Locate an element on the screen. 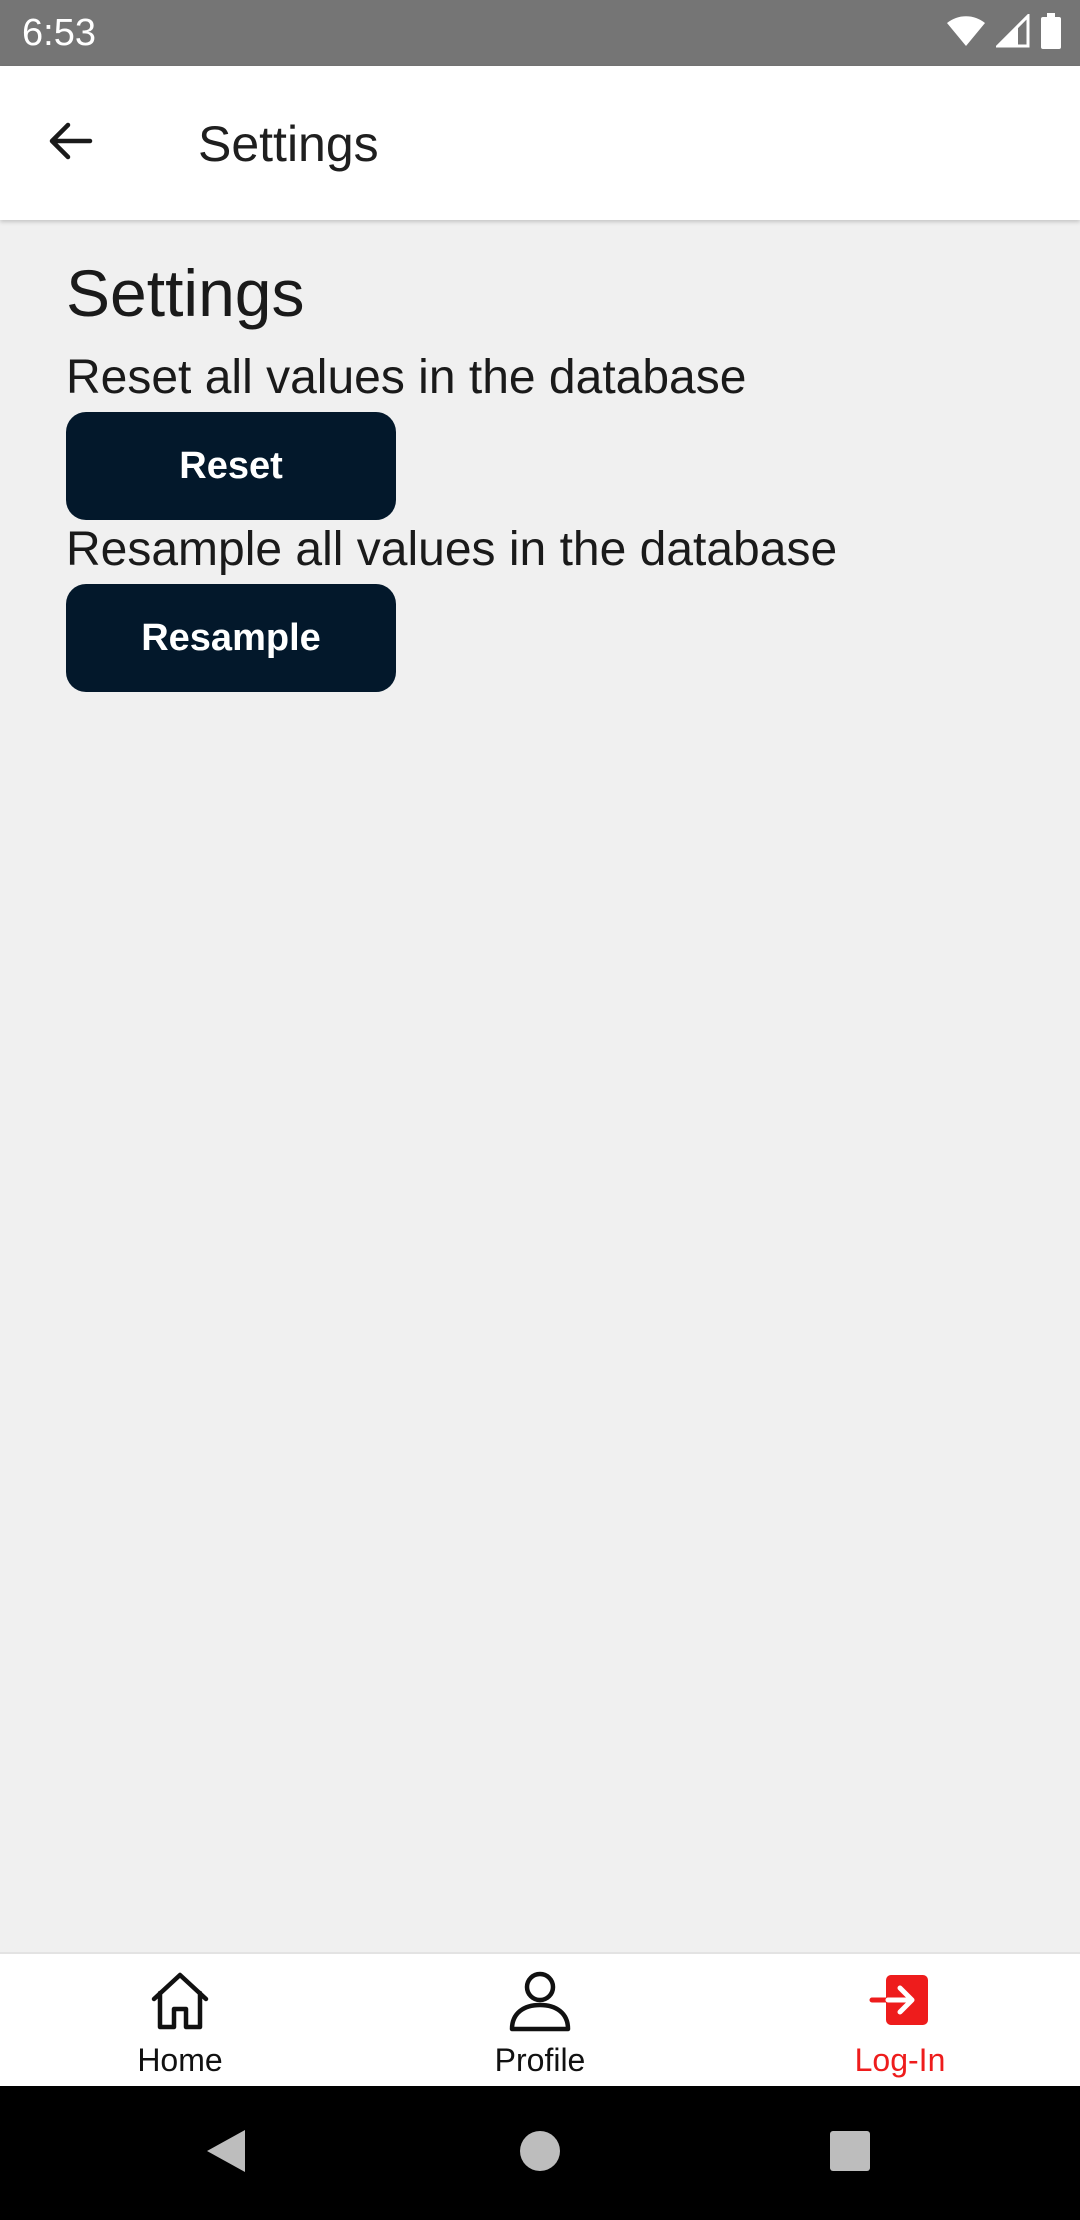  nav-label-profile: Profile is located at coordinates (540, 2060).